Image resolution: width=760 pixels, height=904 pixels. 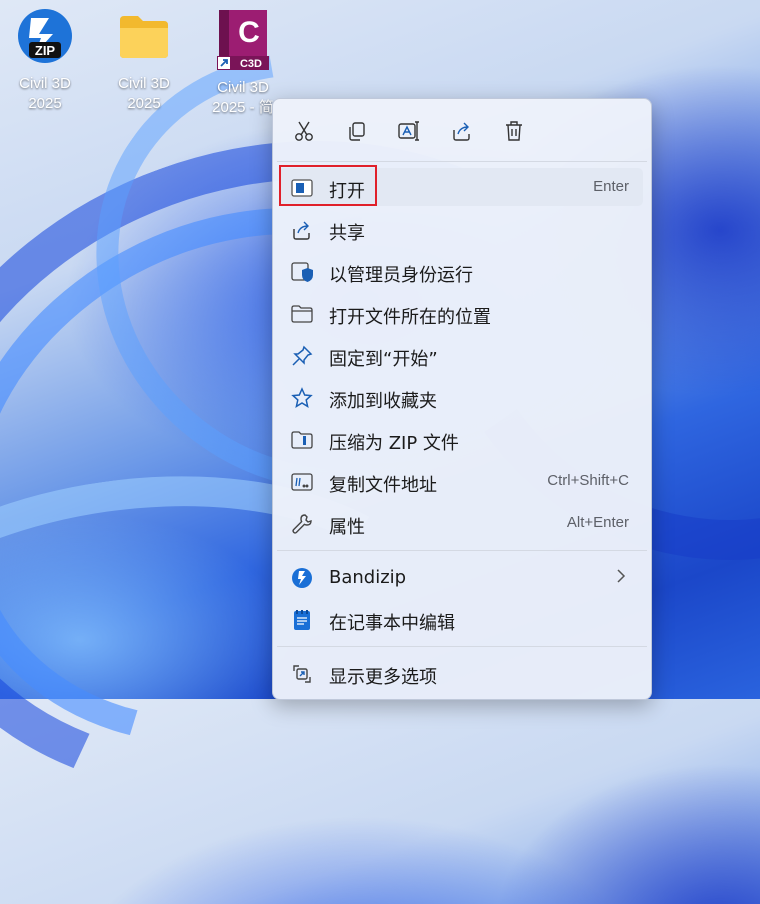 I want to click on menu-item-shortcut: Alt+Enter, so click(x=597, y=522).